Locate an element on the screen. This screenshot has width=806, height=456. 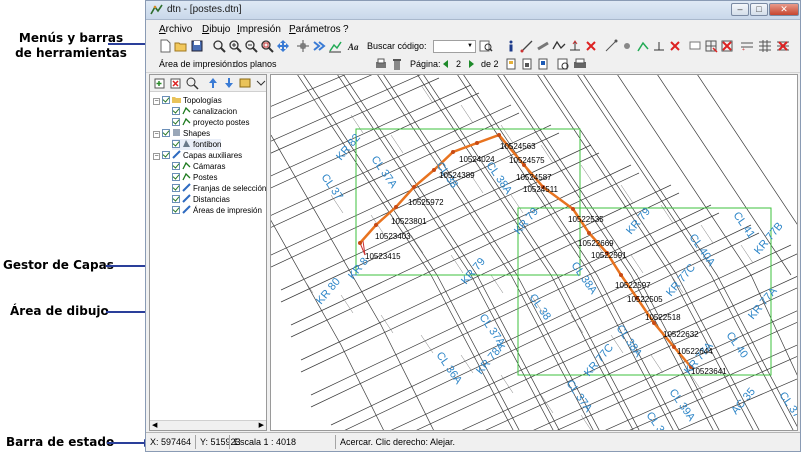
search-code-combo: ▼ is located at coordinates (454, 46).